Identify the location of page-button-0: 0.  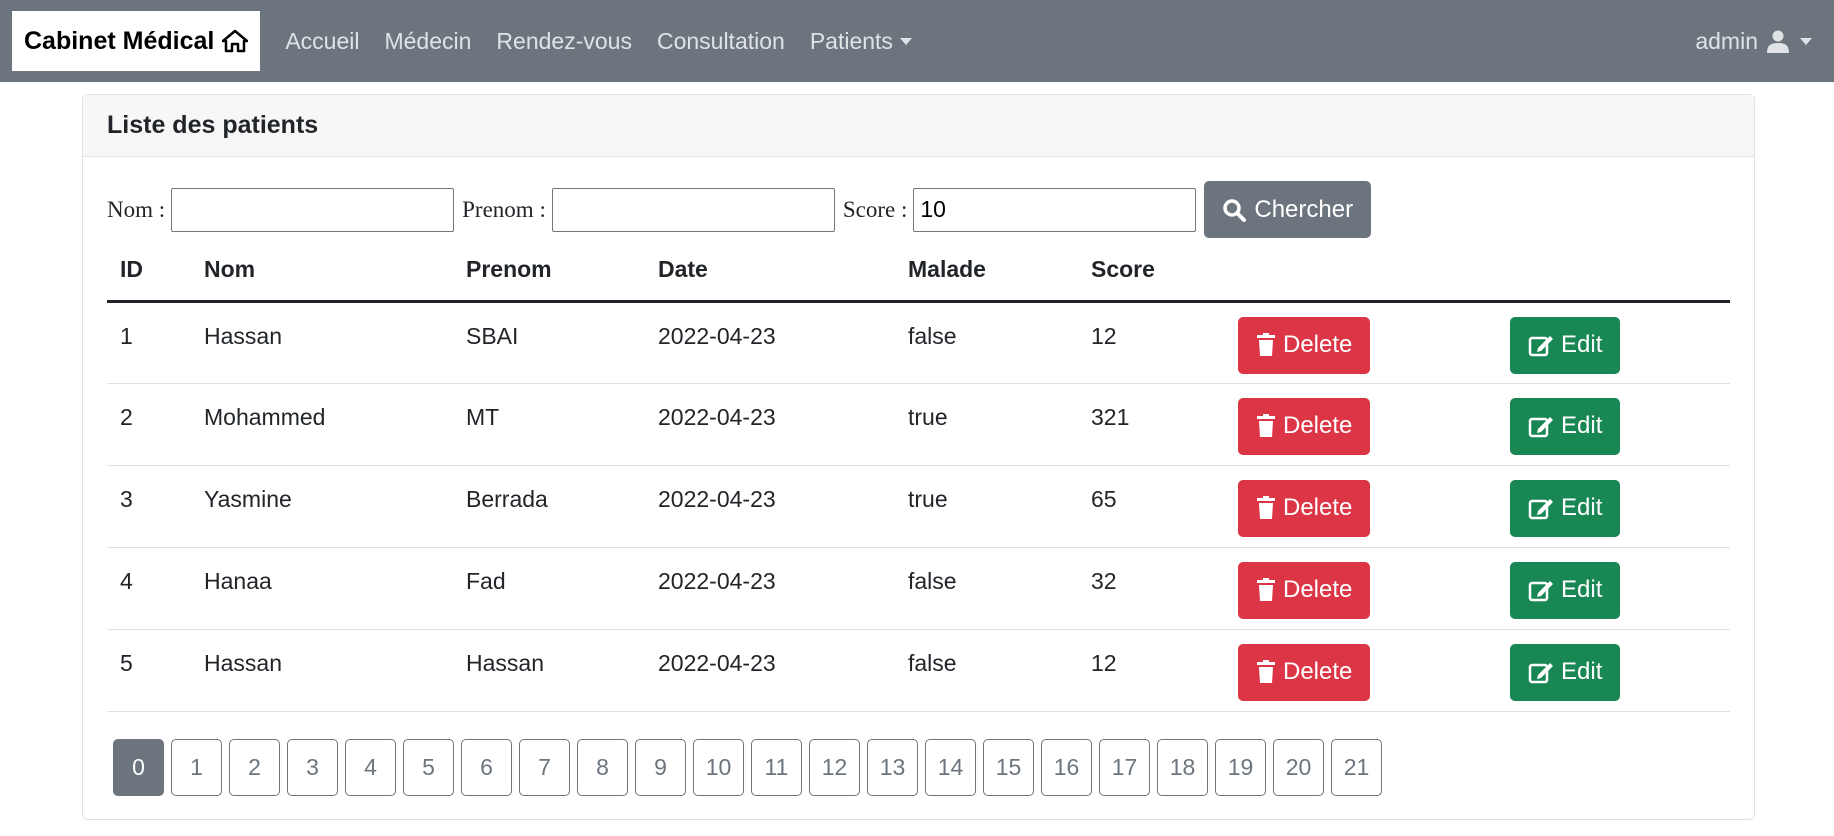
(138, 767).